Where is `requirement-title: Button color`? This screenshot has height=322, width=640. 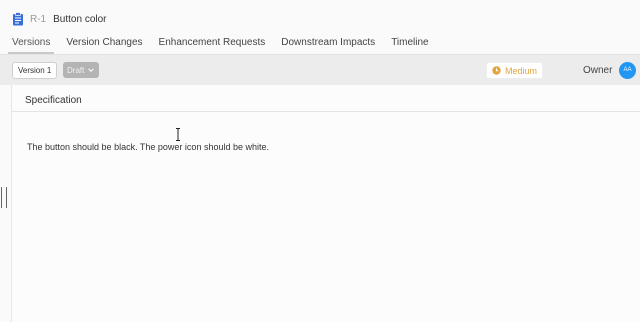 requirement-title: Button color is located at coordinates (80, 19).